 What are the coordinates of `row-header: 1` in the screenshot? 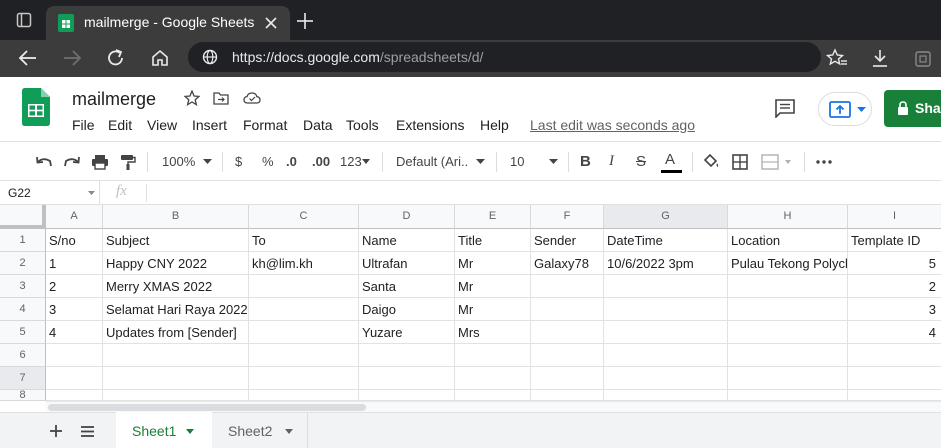 It's located at (23, 240).